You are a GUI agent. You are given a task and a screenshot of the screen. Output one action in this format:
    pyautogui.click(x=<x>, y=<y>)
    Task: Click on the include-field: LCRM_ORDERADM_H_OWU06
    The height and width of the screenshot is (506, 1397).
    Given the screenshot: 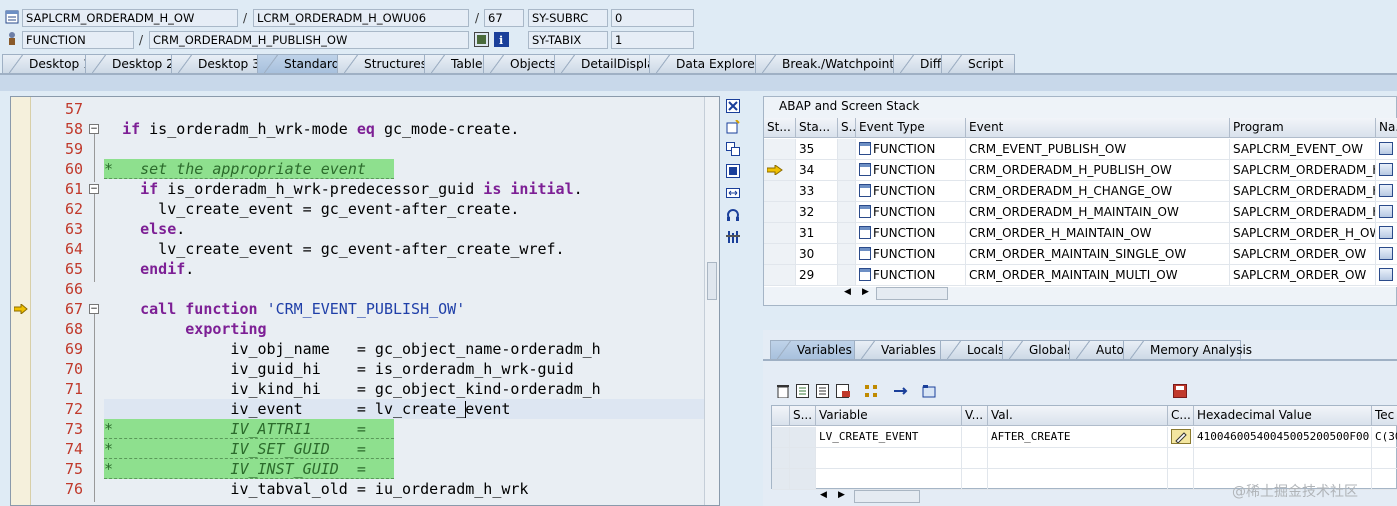 What is the action you would take?
    pyautogui.click(x=361, y=18)
    